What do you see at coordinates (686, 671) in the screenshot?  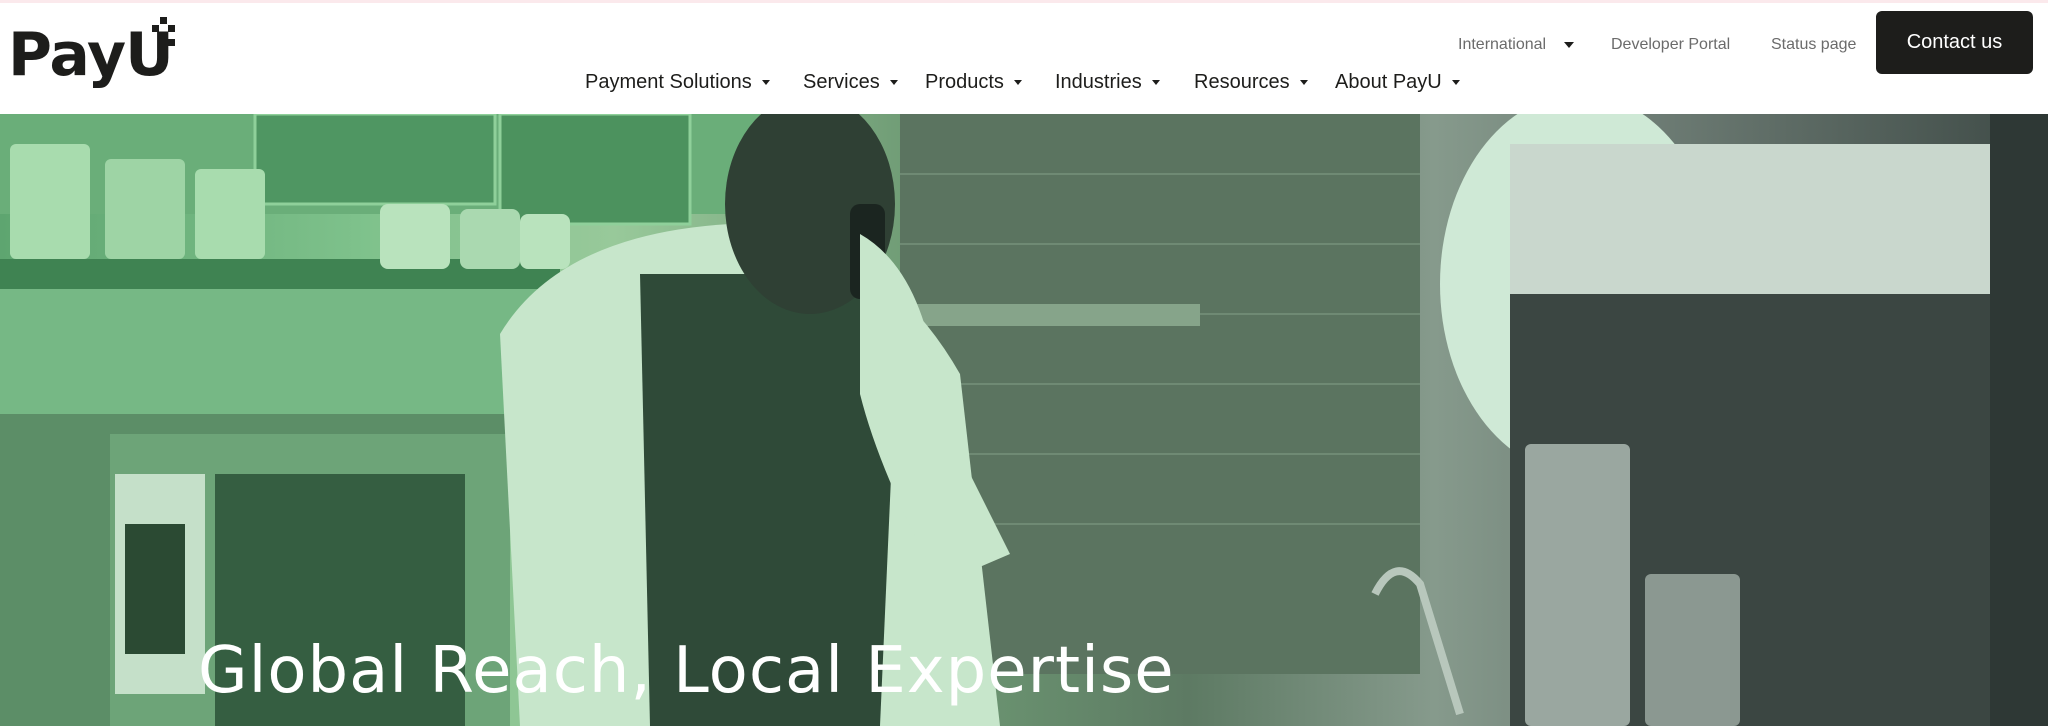 I see `hero-title: Global Reach, Local Expertise` at bounding box center [686, 671].